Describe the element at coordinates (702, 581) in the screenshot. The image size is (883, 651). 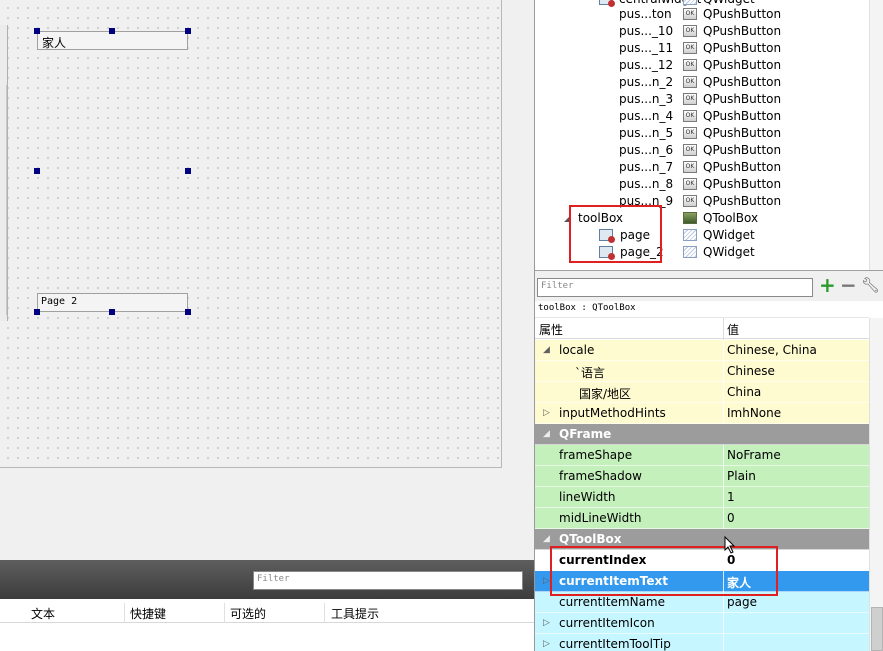
I see `property-row: ▷ currentItemText 家人` at that location.